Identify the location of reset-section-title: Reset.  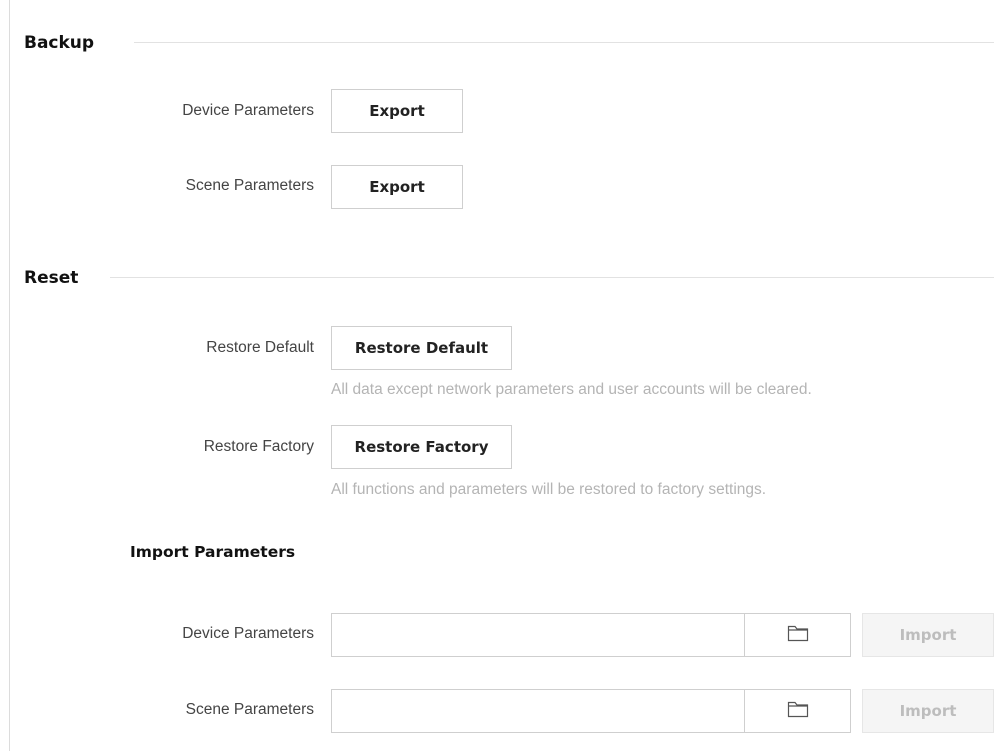
(51, 278).